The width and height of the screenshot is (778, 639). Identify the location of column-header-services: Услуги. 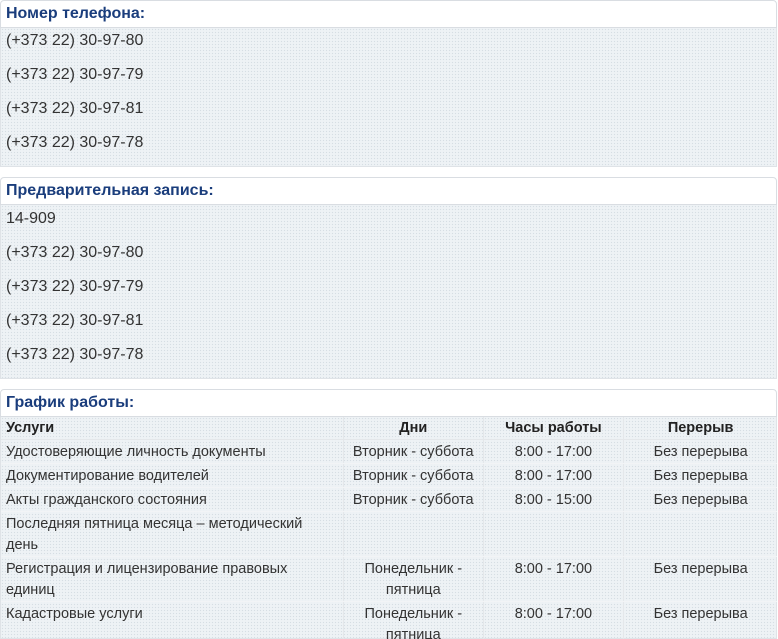
(172, 428).